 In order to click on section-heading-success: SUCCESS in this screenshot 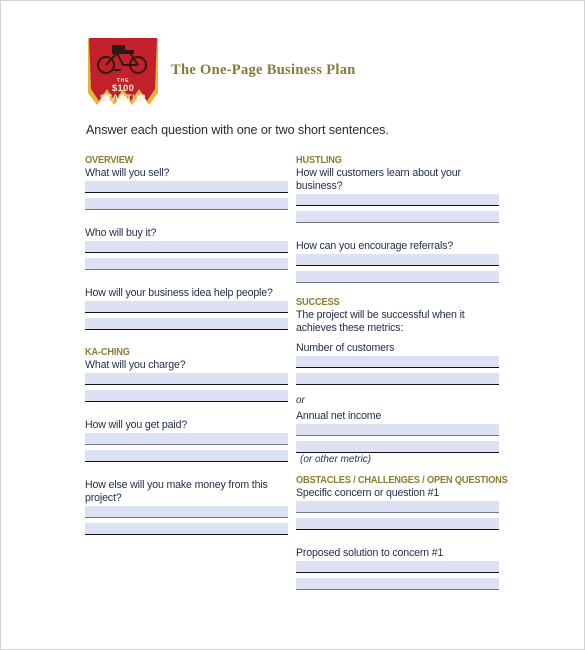, I will do `click(318, 302)`.